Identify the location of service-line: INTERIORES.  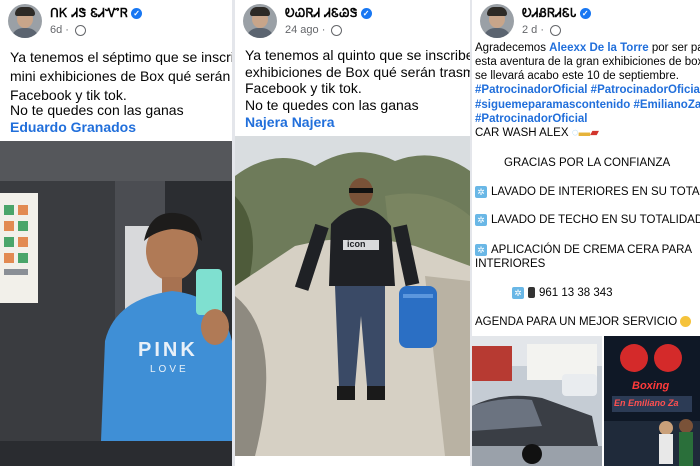
(510, 264).